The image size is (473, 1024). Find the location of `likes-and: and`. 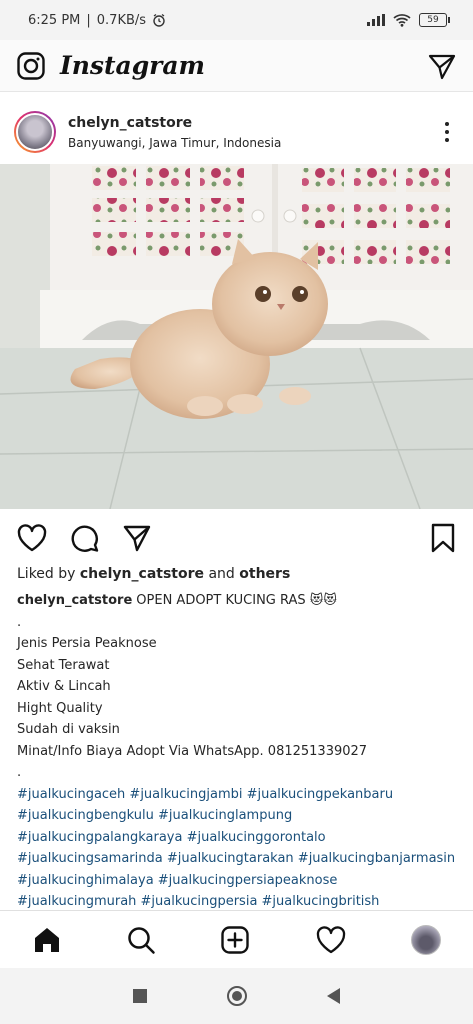

likes-and: and is located at coordinates (222, 574).